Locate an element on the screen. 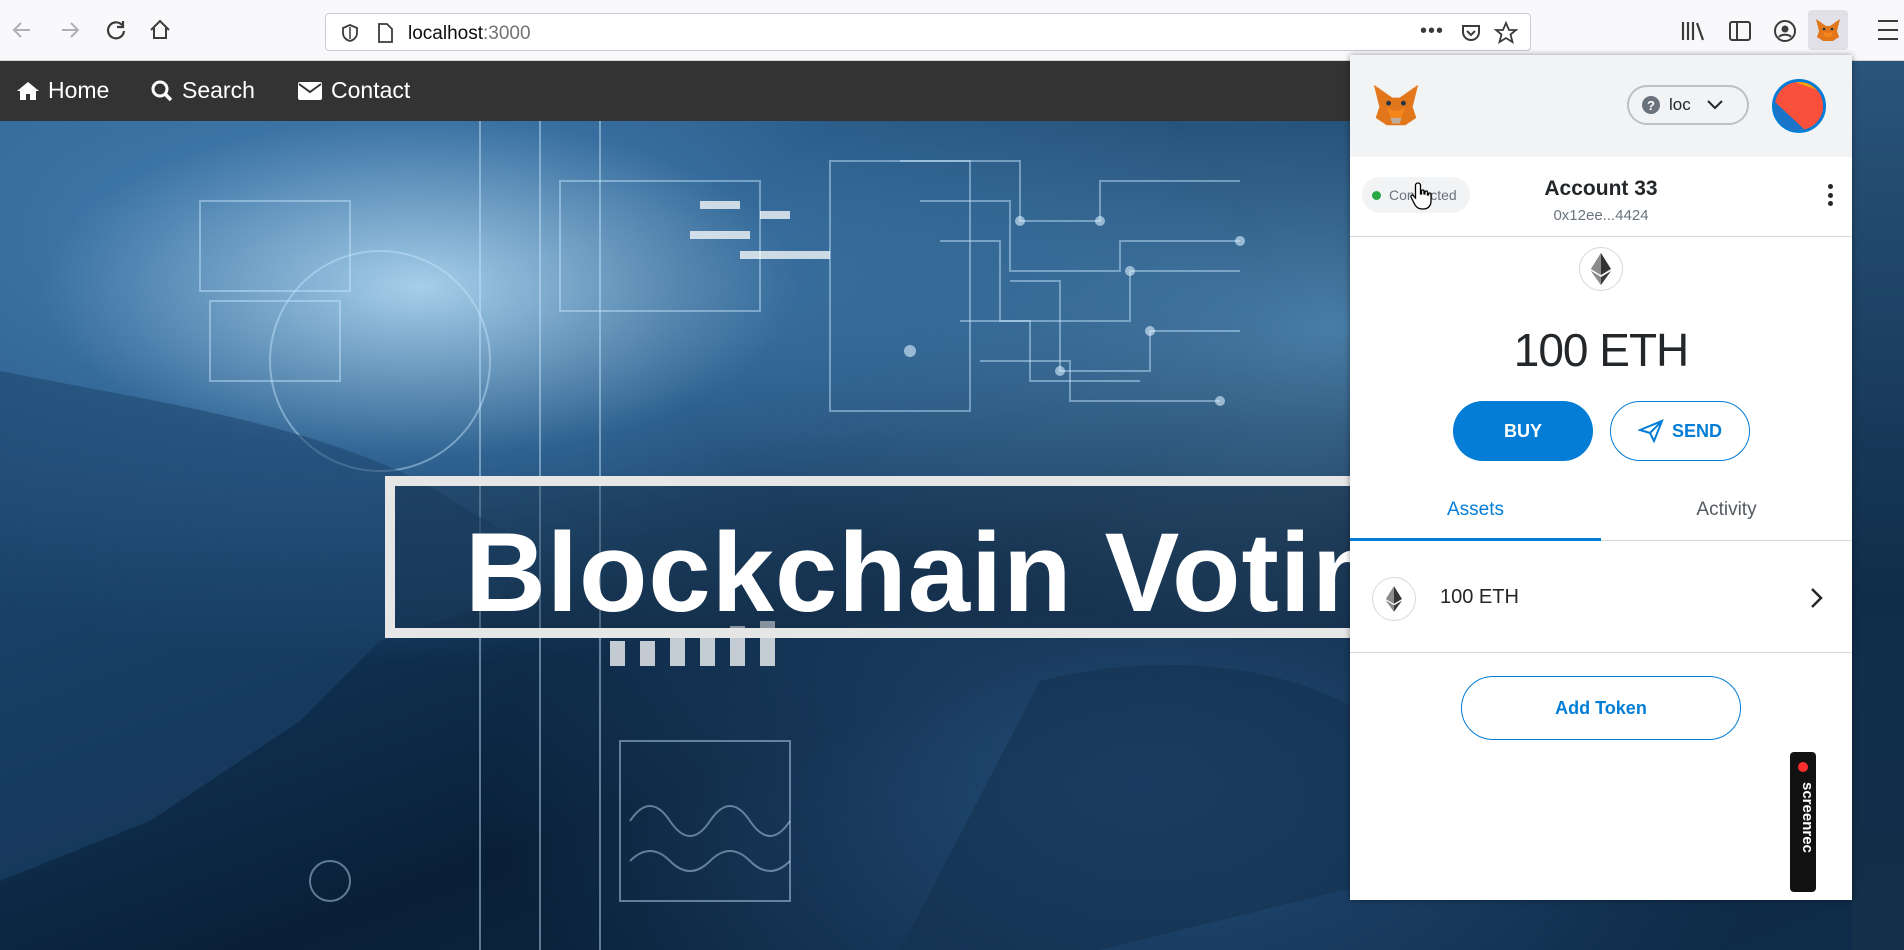  account-avatar is located at coordinates (1799, 106).